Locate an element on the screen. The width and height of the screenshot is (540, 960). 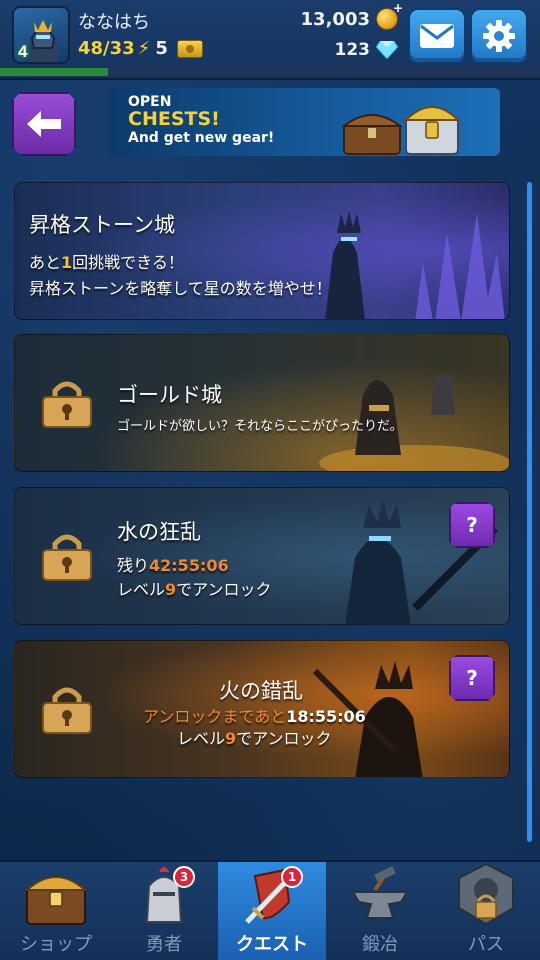
heroes-icon-wrap: 3 is located at coordinates (164, 895).